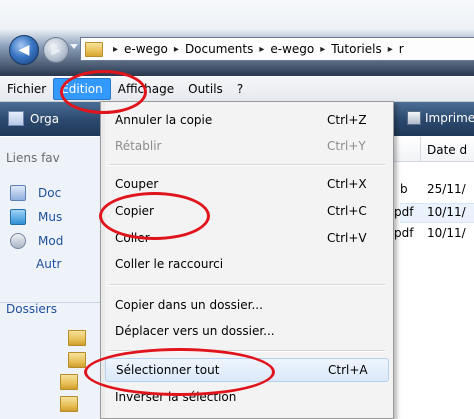  I want to click on printer-icon, so click(414, 118).